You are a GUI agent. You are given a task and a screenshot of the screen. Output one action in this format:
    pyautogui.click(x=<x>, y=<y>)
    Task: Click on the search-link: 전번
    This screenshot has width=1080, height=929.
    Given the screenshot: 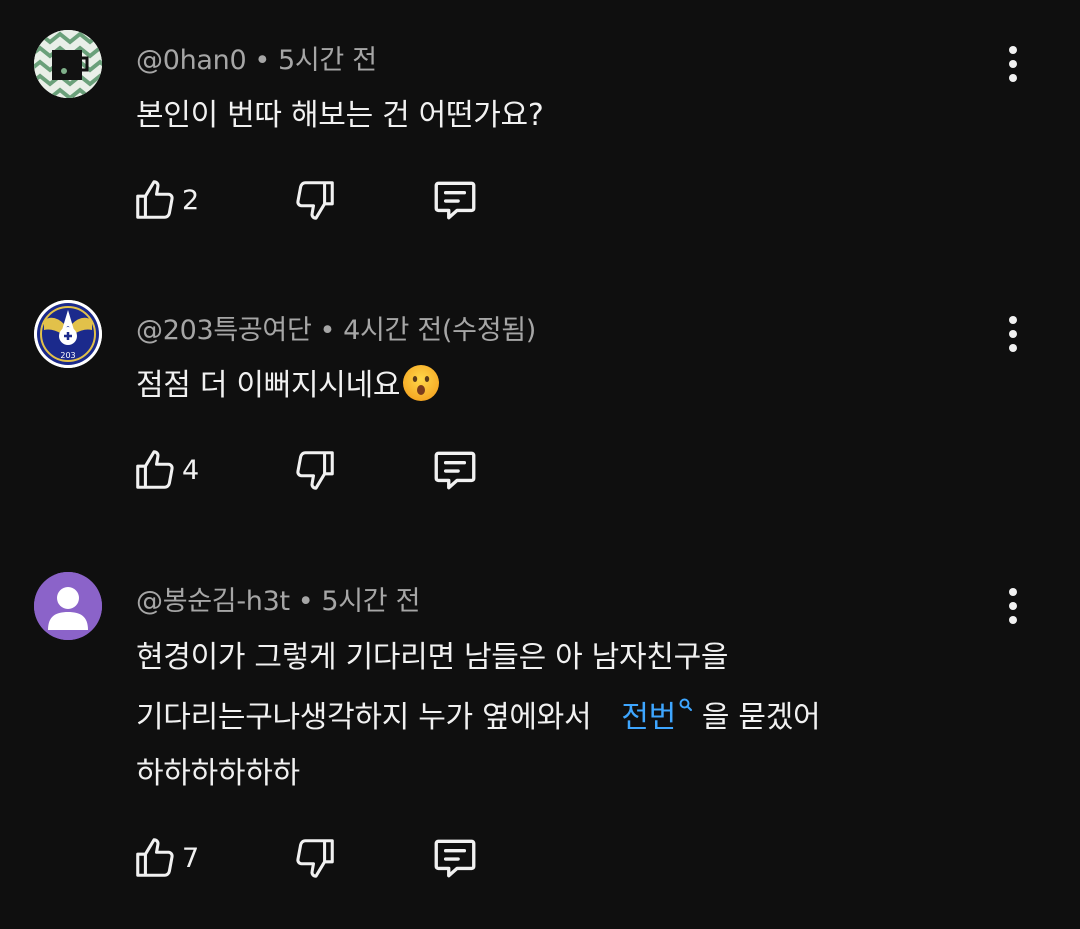 What is the action you would take?
    pyautogui.click(x=657, y=716)
    